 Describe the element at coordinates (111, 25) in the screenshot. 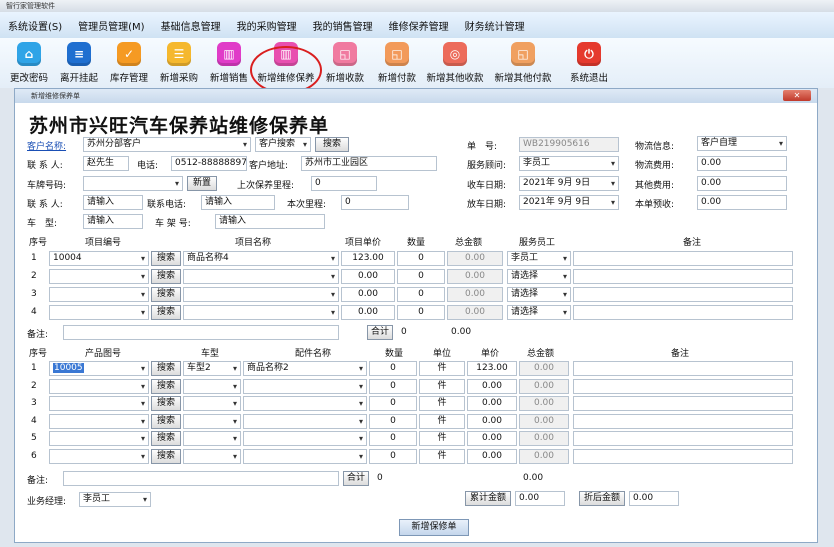

I see `menu-admin: 管理员管理(M)` at that location.